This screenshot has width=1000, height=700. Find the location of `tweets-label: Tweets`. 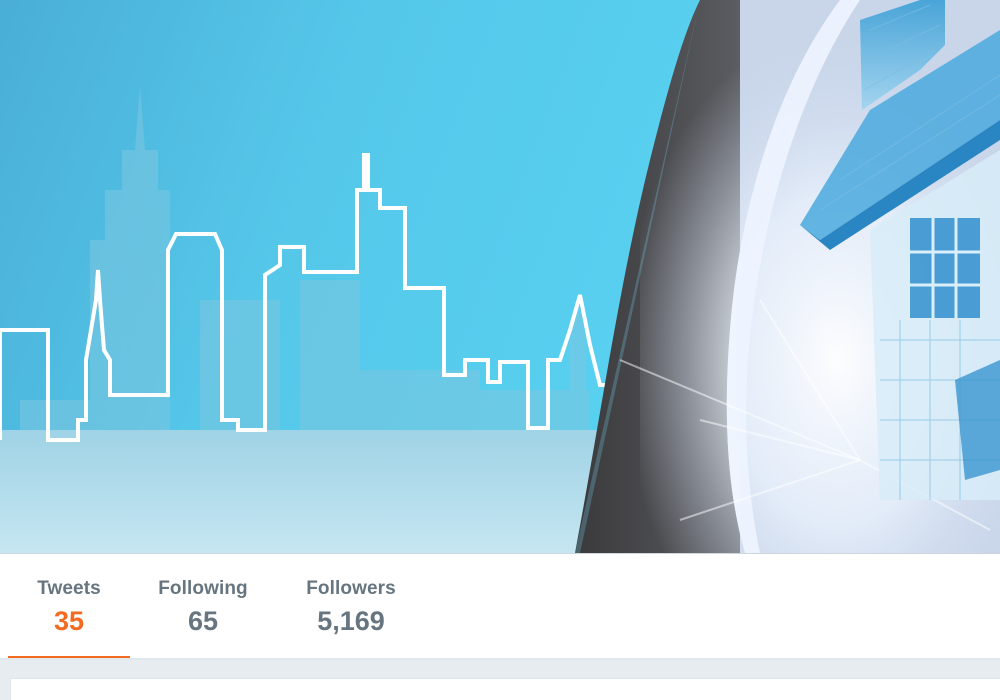

tweets-label: Tweets is located at coordinates (69, 588).